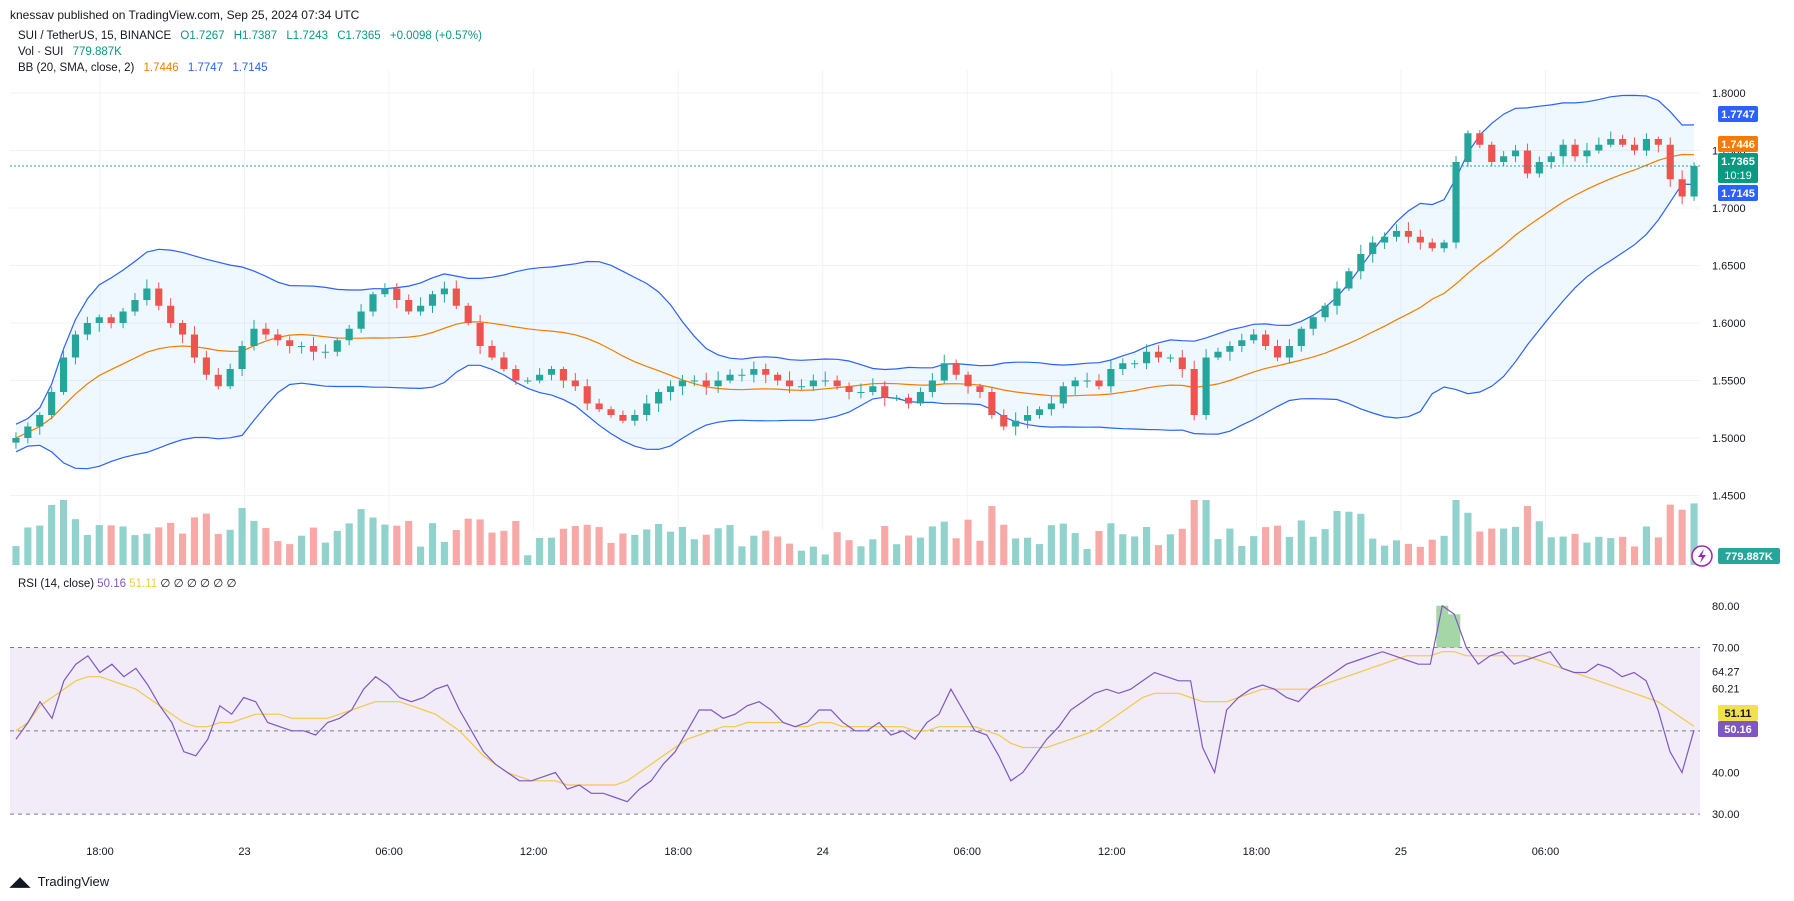  What do you see at coordinates (1726, 607) in the screenshot?
I see `rsi-tick-label: 80.00` at bounding box center [1726, 607].